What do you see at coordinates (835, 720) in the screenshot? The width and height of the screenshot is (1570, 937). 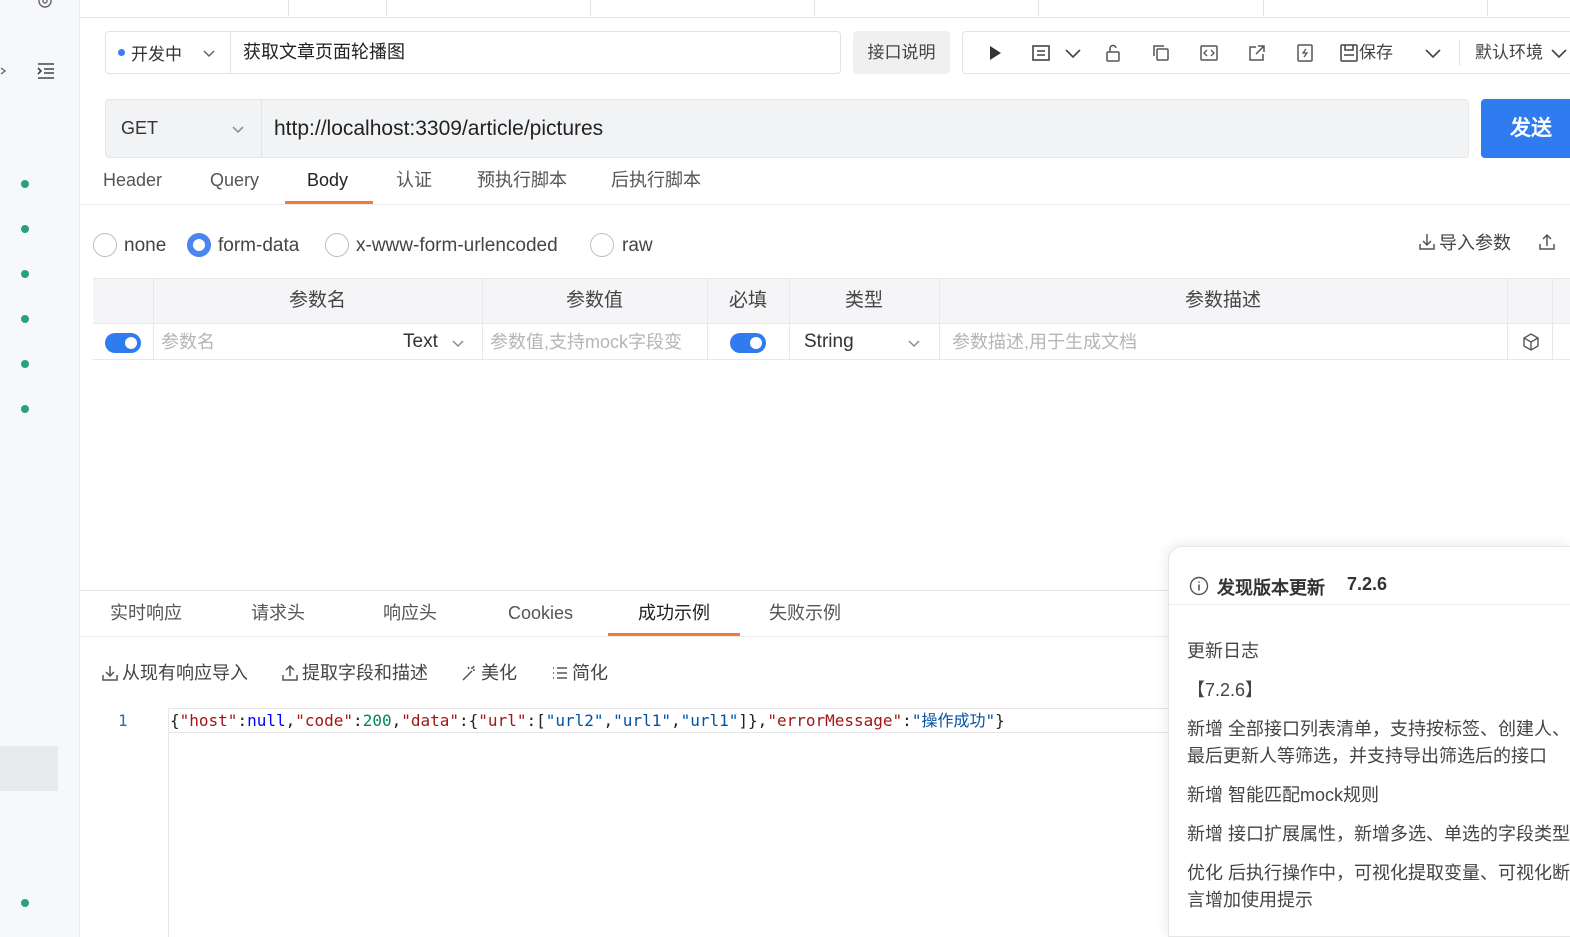 I see `code-token: "errorMessage"` at bounding box center [835, 720].